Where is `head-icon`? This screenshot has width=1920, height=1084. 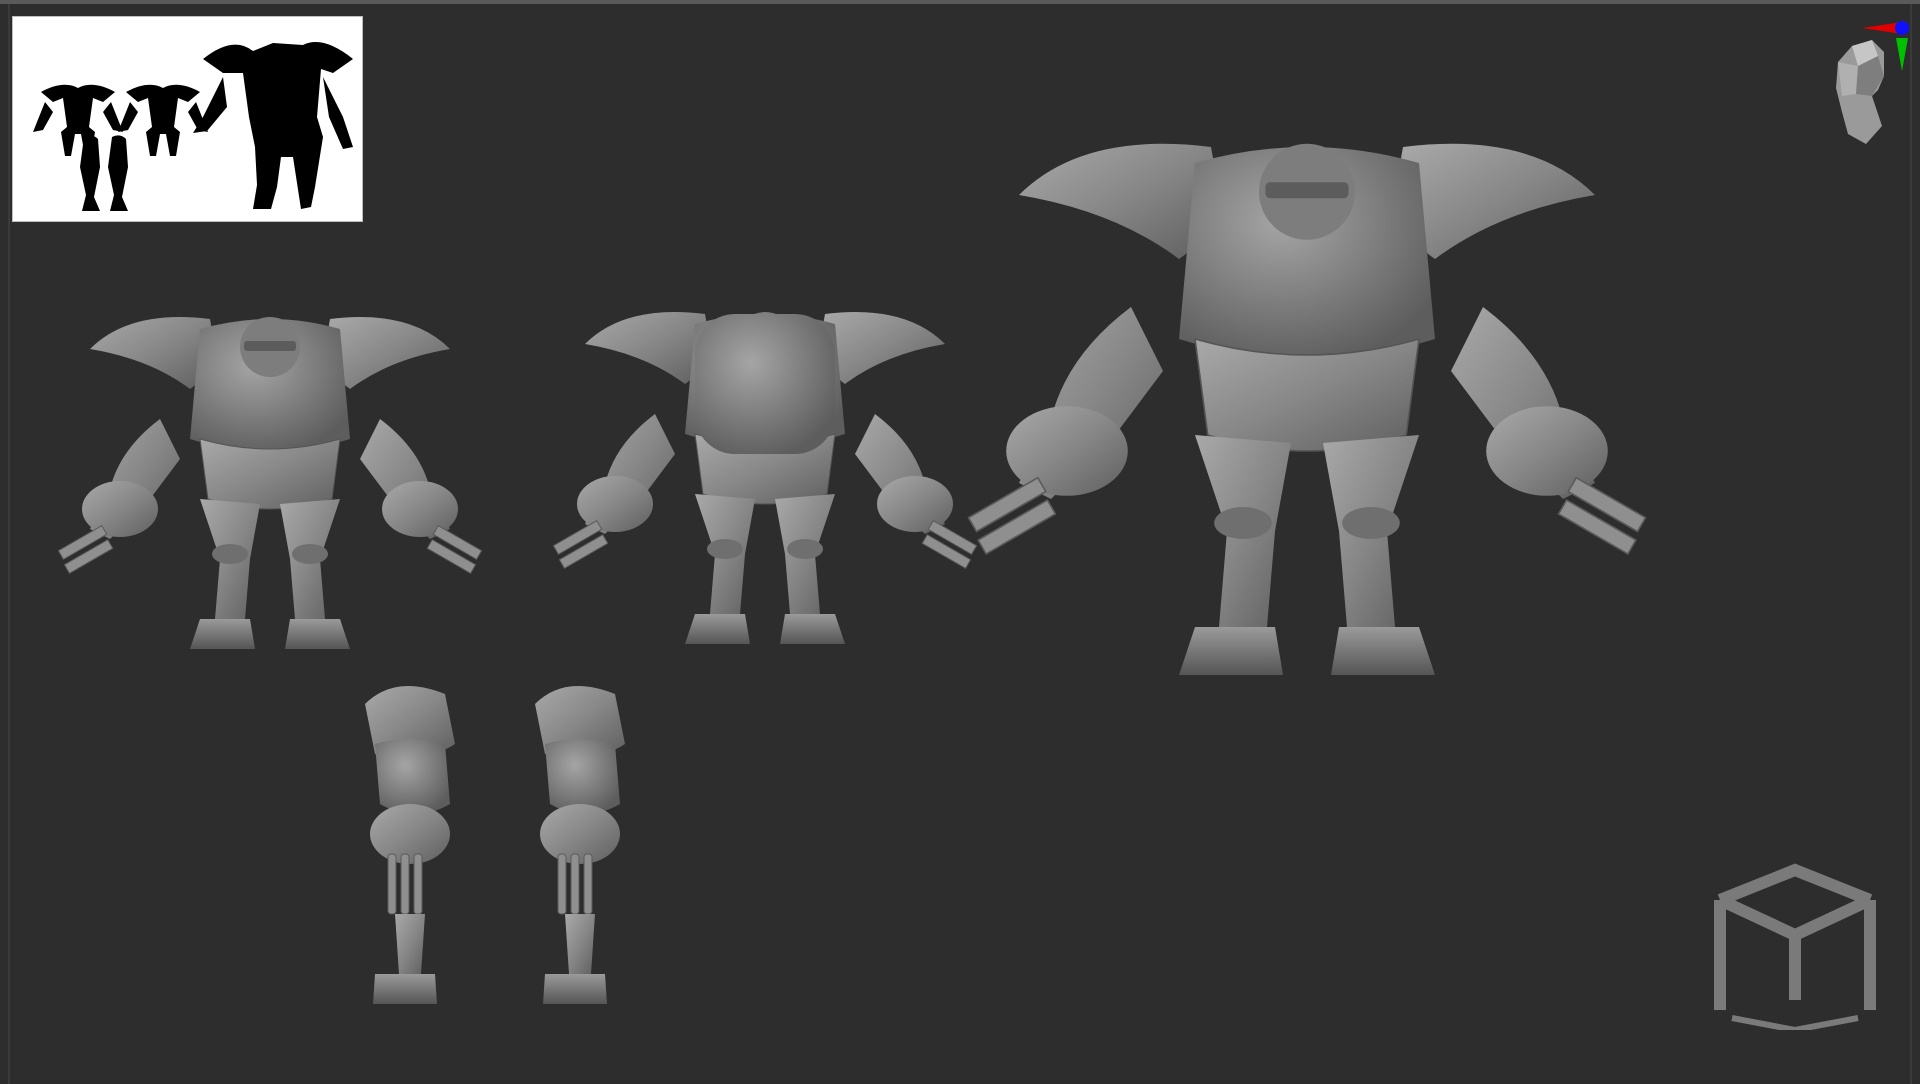
head-icon is located at coordinates (1860, 92).